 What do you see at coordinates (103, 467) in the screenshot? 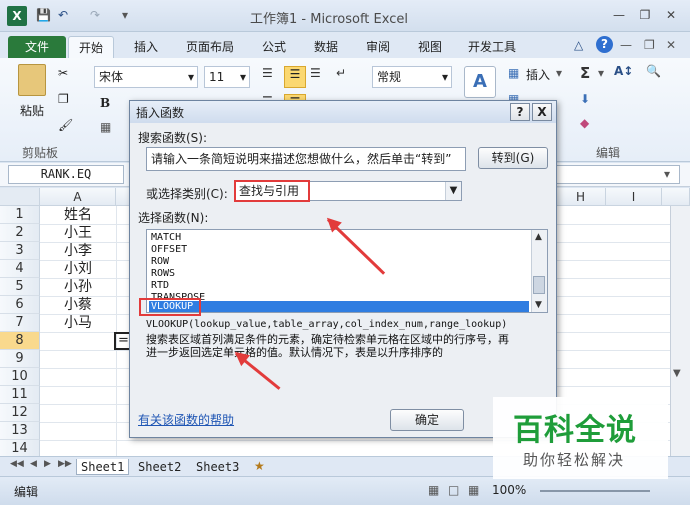
I see `sheet-tab-1: Sheet1` at bounding box center [103, 467].